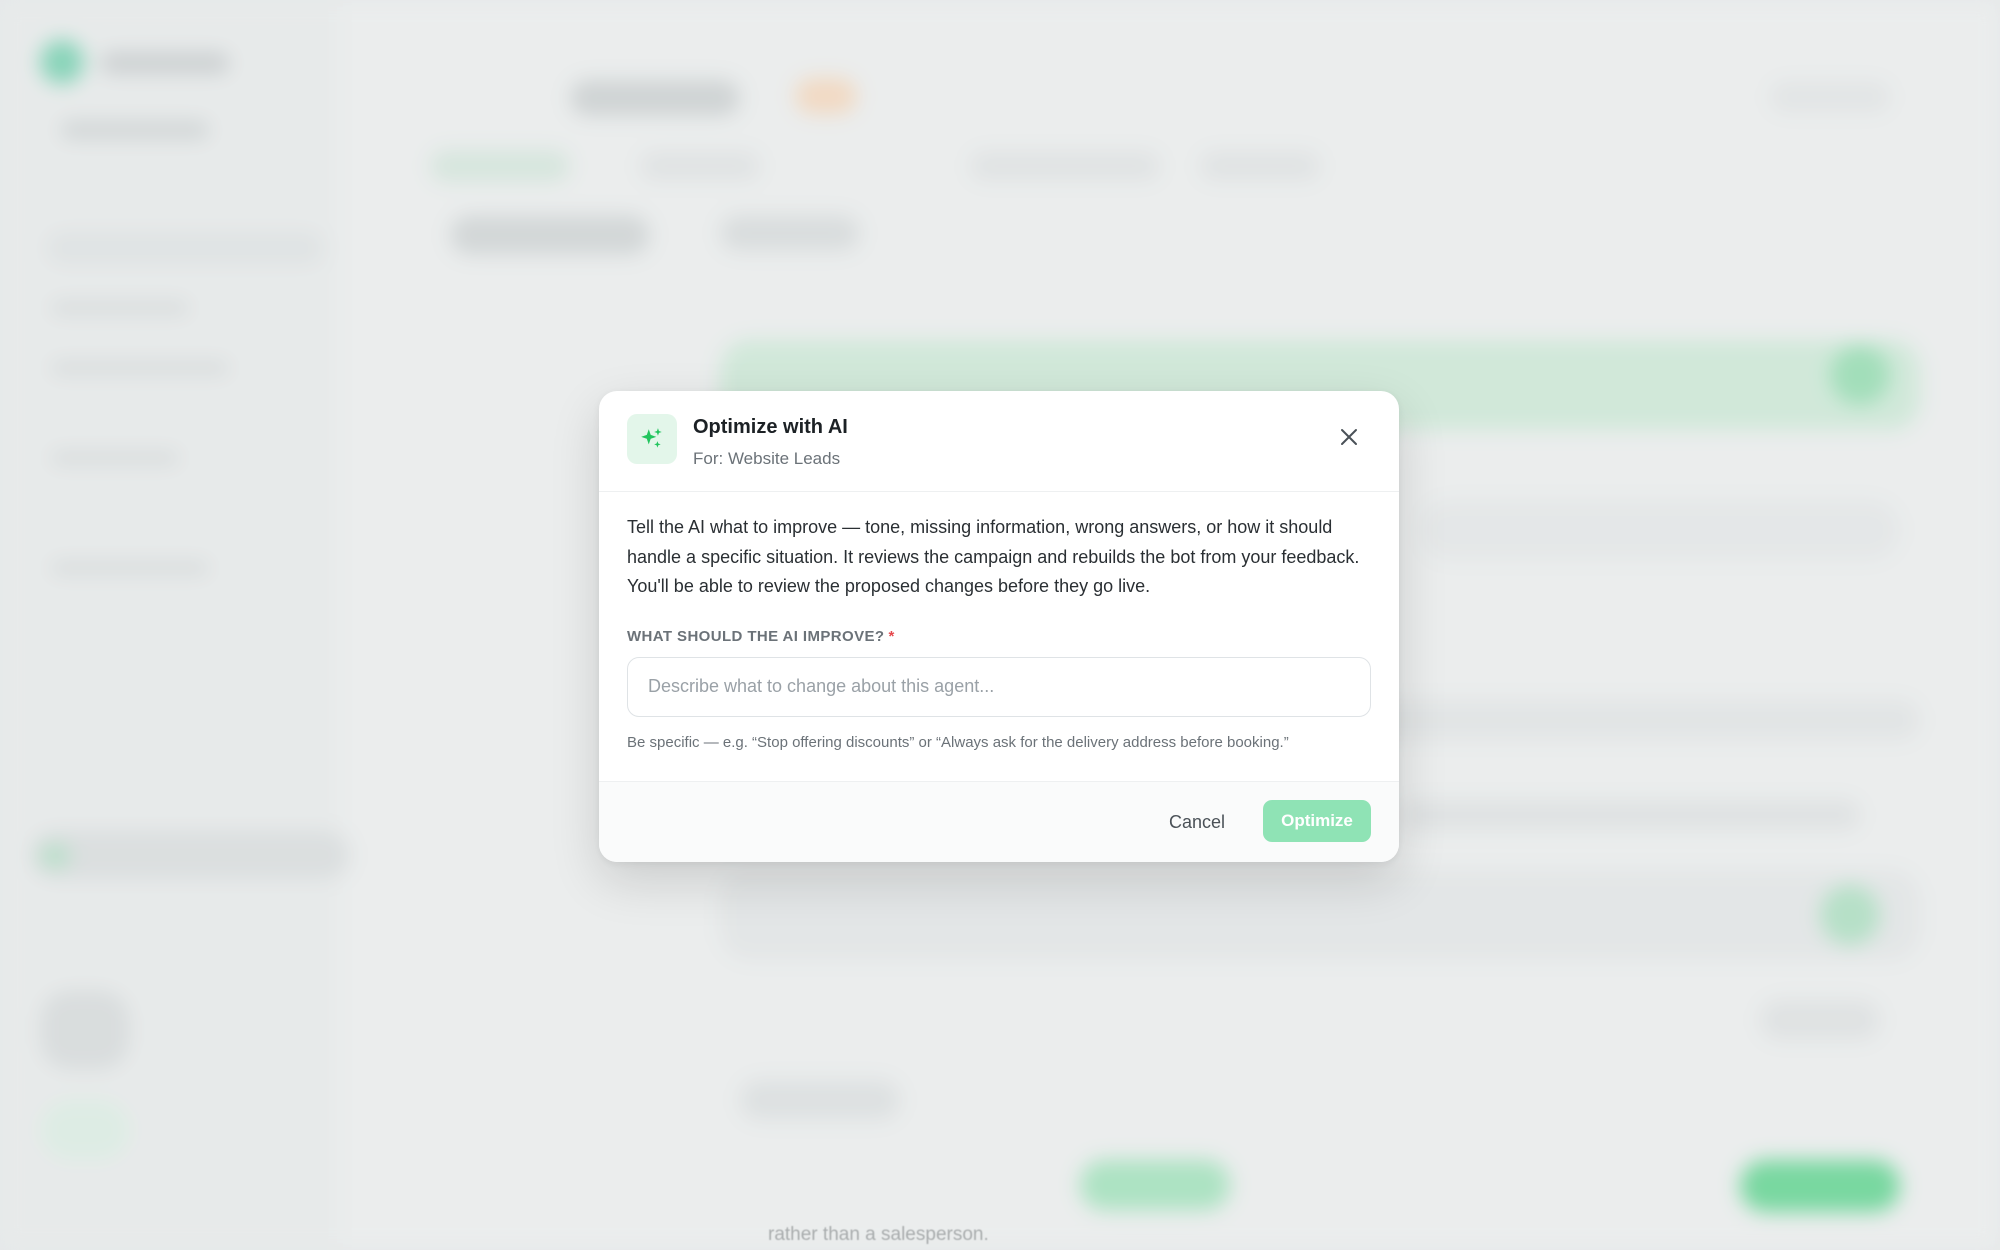  I want to click on sparkles-icon-svg, so click(651, 438).